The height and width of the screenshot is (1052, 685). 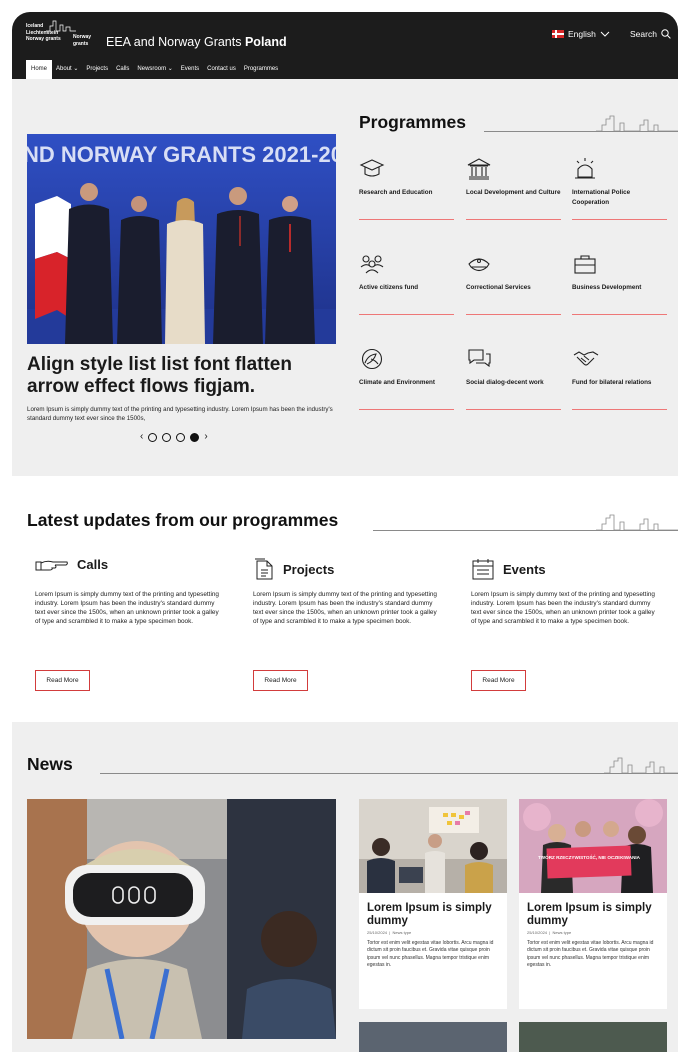 I want to click on skyline-logo-icon, so click(x=61, y=26).